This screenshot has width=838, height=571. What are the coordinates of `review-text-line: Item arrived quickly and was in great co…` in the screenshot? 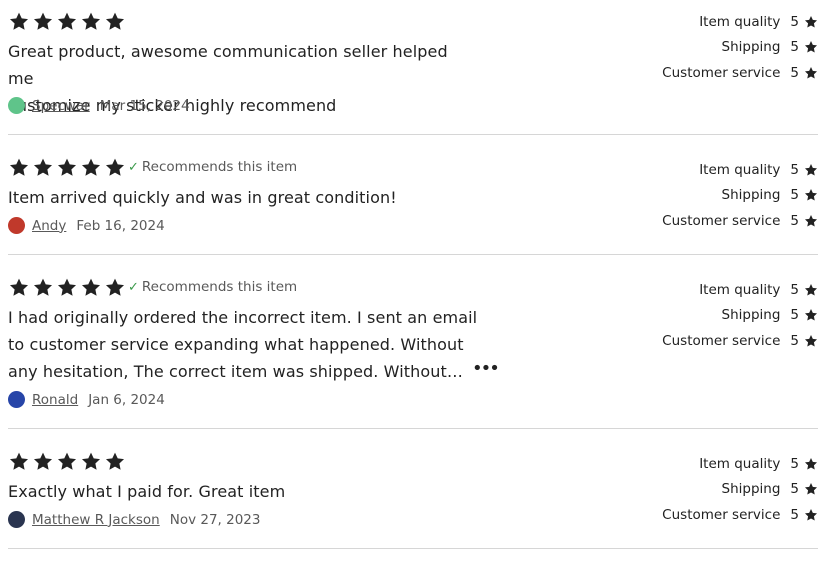 It's located at (202, 197).